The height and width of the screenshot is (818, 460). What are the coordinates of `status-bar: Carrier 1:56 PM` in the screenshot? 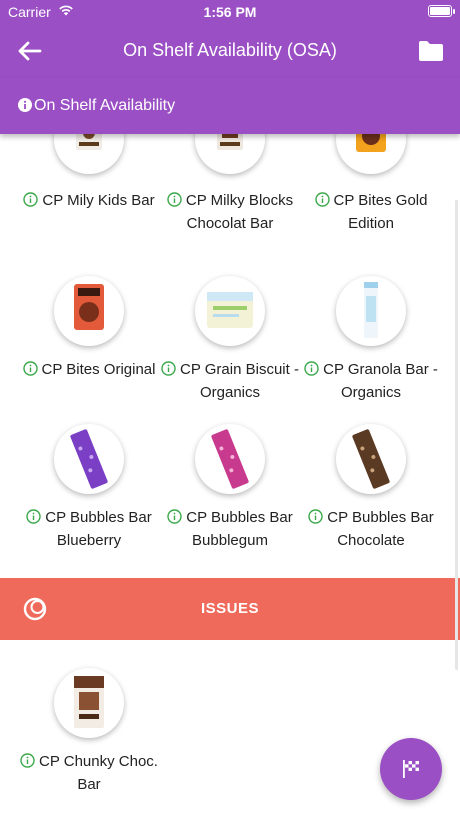 It's located at (230, 12).